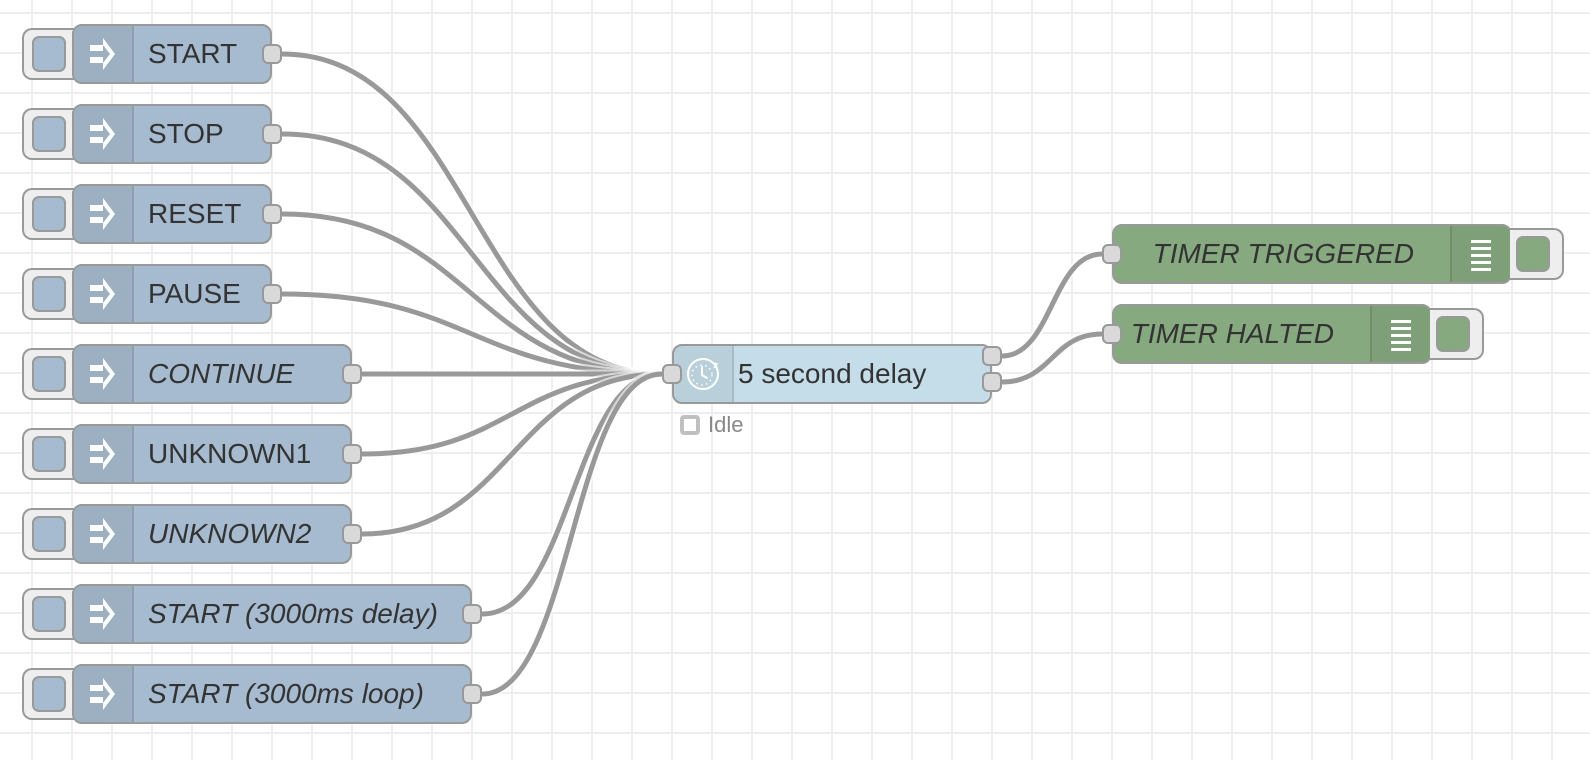  Describe the element at coordinates (230, 453) in the screenshot. I see `inject-node-label: UNKNOWN1` at that location.